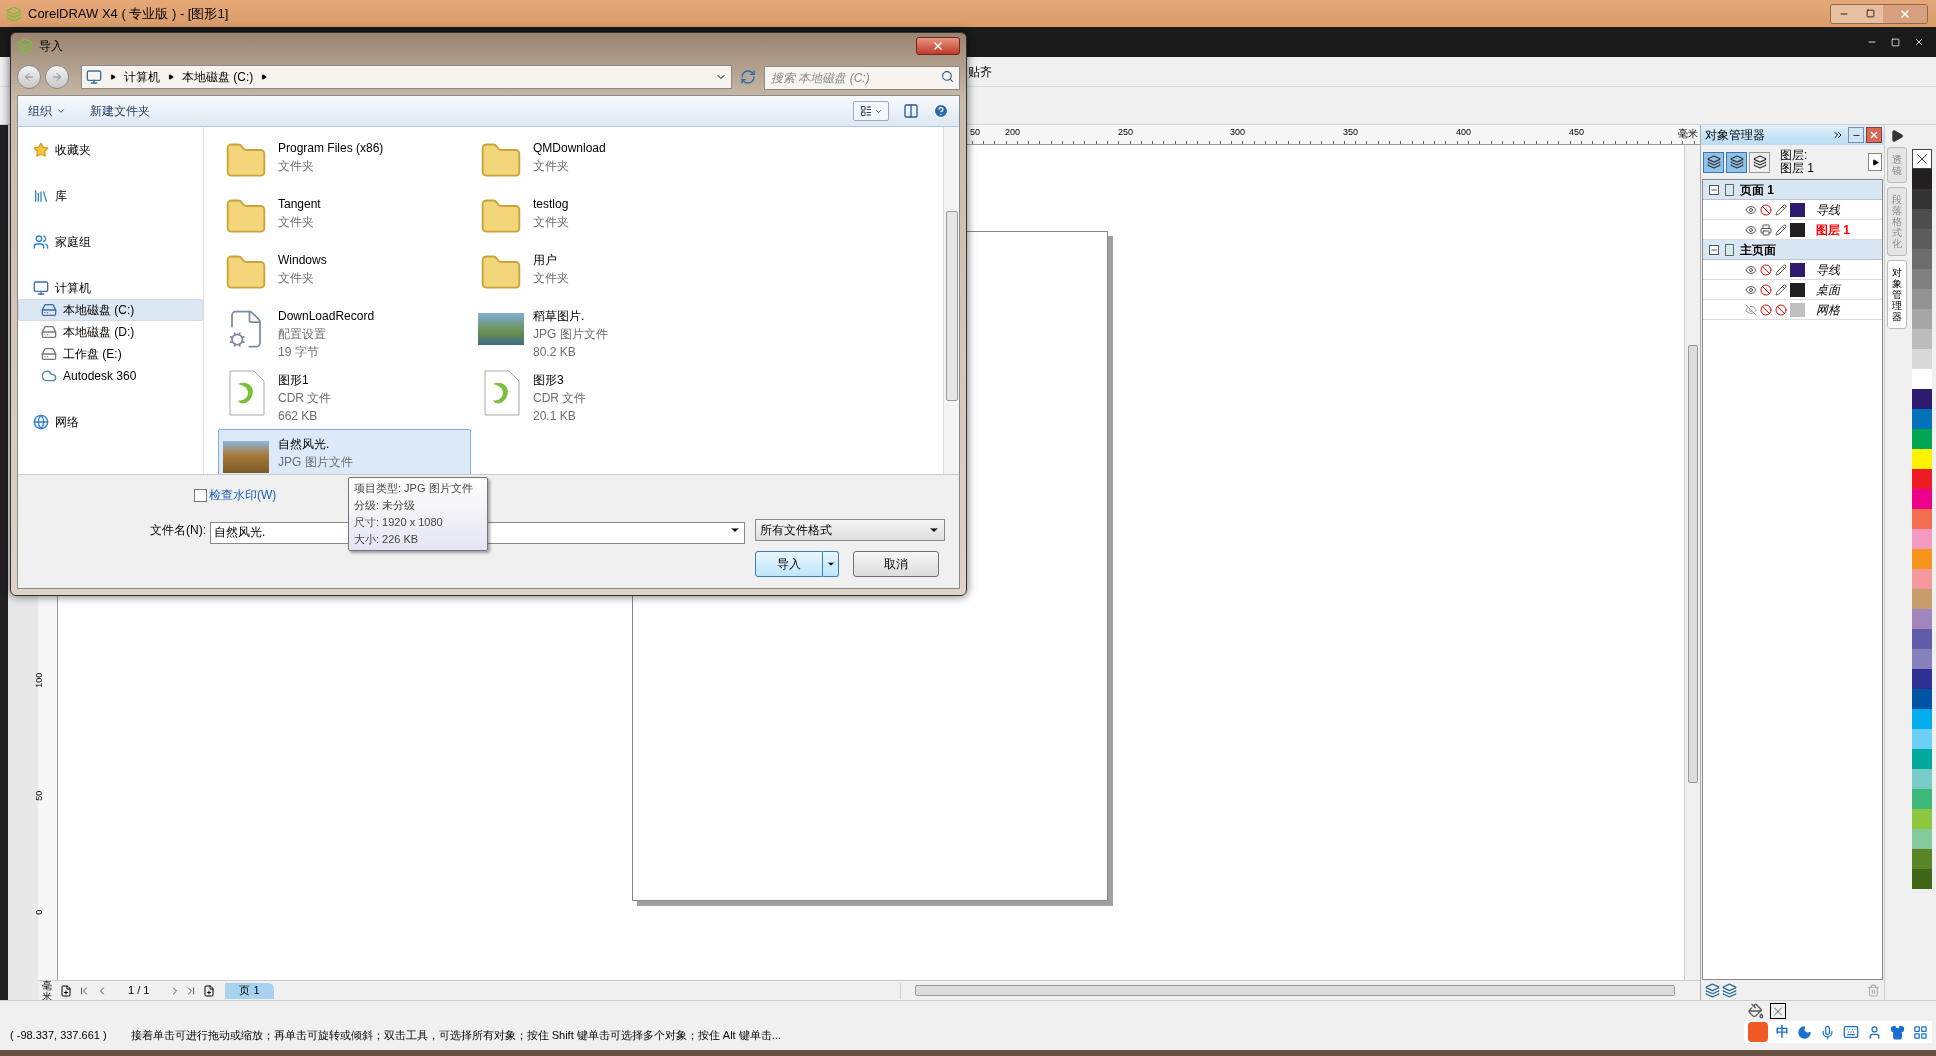 Image resolution: width=1936 pixels, height=1056 pixels. What do you see at coordinates (1896, 136) in the screenshot?
I see `scroll-tabs-icon` at bounding box center [1896, 136].